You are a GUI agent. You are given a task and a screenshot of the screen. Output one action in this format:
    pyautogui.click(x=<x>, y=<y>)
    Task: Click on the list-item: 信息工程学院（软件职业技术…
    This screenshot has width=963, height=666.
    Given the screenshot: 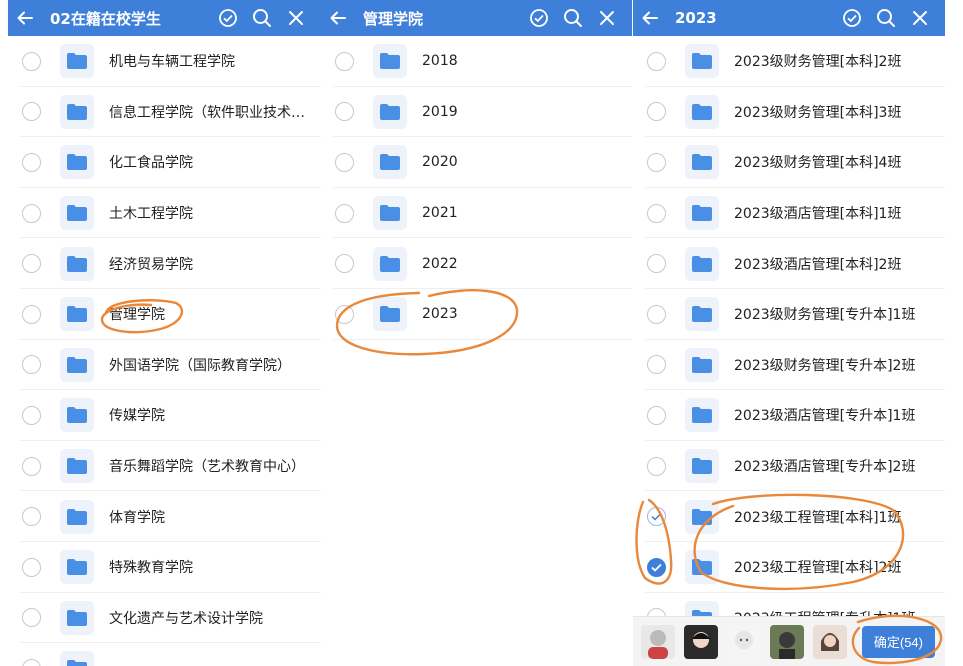 What is the action you would take?
    pyautogui.click(x=164, y=112)
    